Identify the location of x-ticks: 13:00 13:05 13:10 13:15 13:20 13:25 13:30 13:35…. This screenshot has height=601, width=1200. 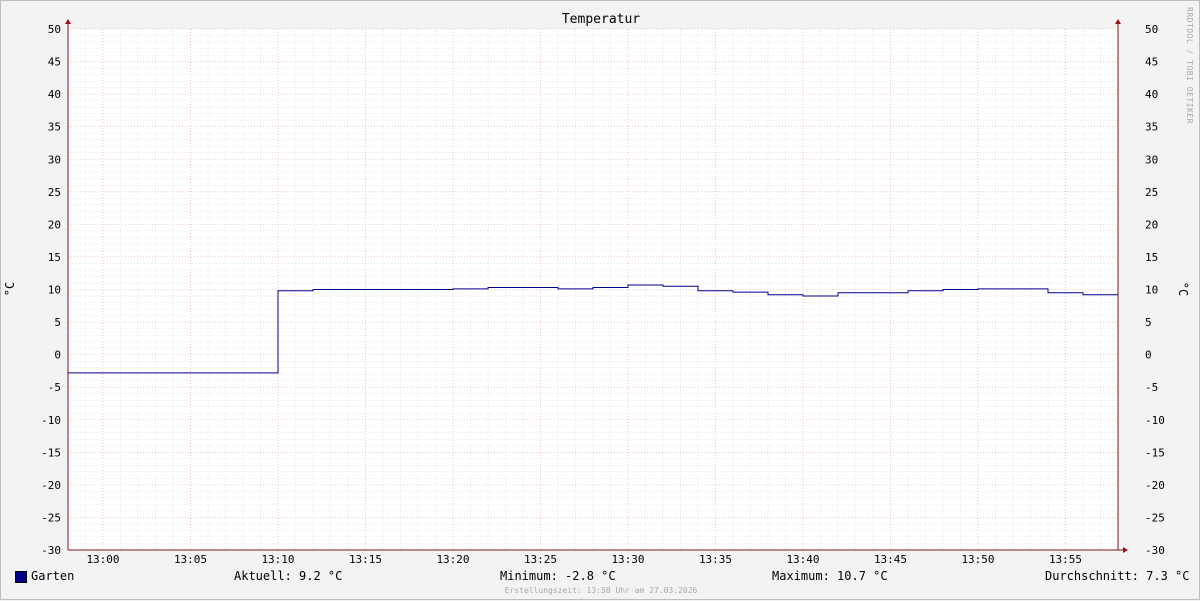
(584, 559).